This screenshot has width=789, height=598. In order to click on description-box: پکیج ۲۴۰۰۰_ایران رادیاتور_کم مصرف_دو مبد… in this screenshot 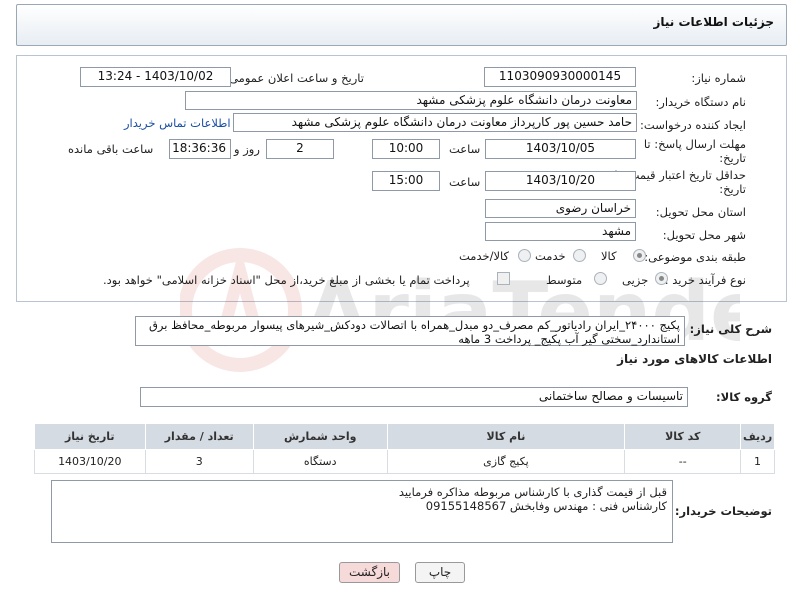, I will do `click(410, 331)`.